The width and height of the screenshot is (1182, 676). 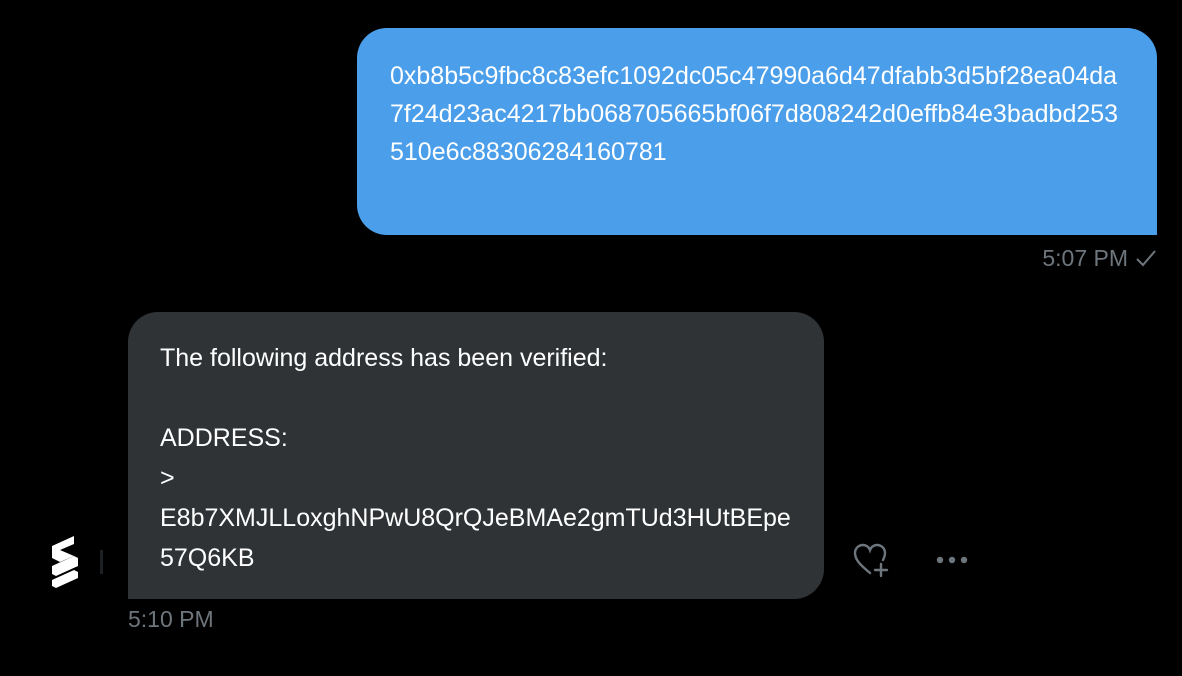 I want to click on heart-plus-icon, so click(x=871, y=560).